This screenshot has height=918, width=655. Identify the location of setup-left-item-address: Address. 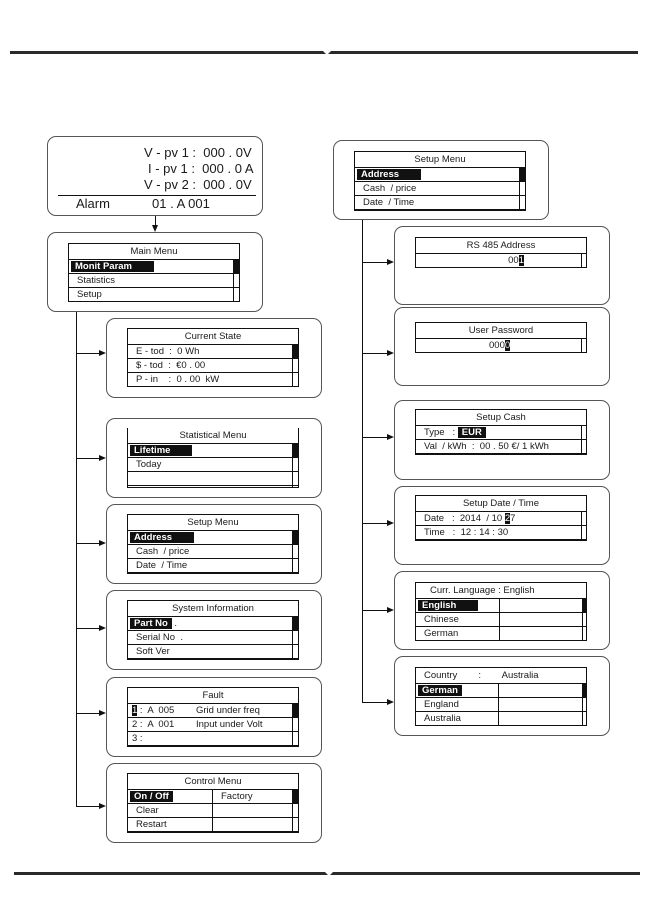
(213, 538).